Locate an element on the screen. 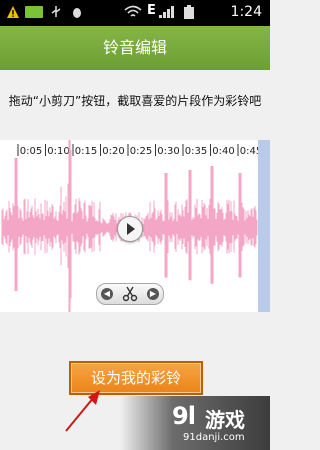 Image resolution: width=320 pixels, height=450 pixels. time-label: 0:35 is located at coordinates (196, 151).